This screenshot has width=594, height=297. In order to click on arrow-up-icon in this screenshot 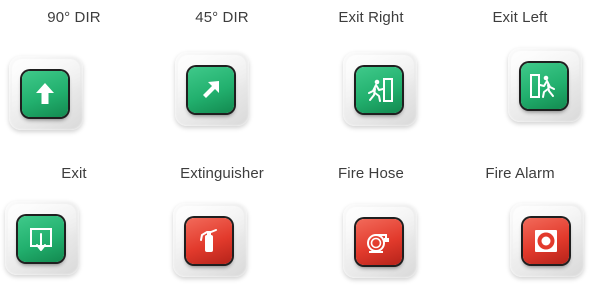, I will do `click(45, 93)`.